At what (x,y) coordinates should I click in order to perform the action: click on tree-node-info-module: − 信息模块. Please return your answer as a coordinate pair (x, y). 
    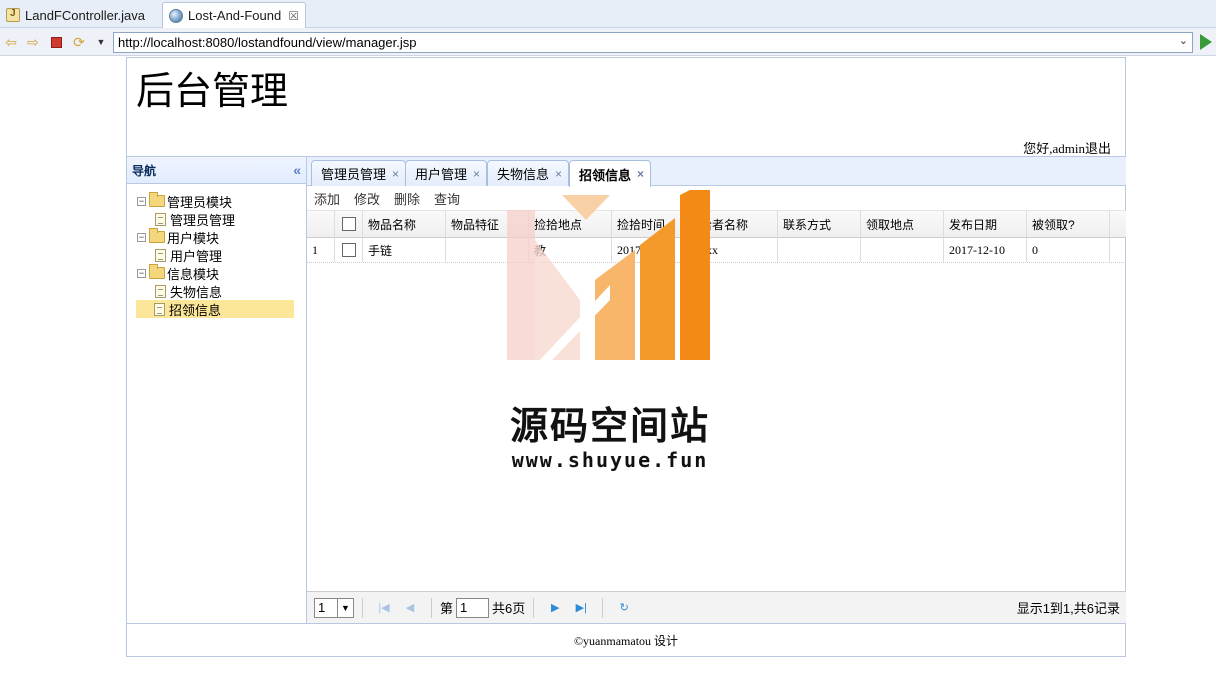
    Looking at the image, I should click on (221, 273).